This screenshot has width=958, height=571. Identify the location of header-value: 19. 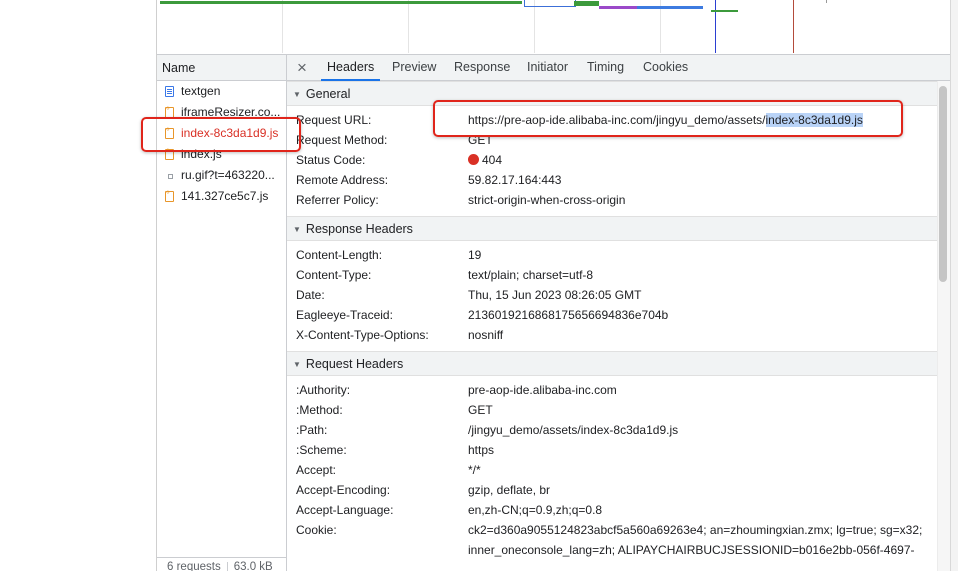
(475, 255).